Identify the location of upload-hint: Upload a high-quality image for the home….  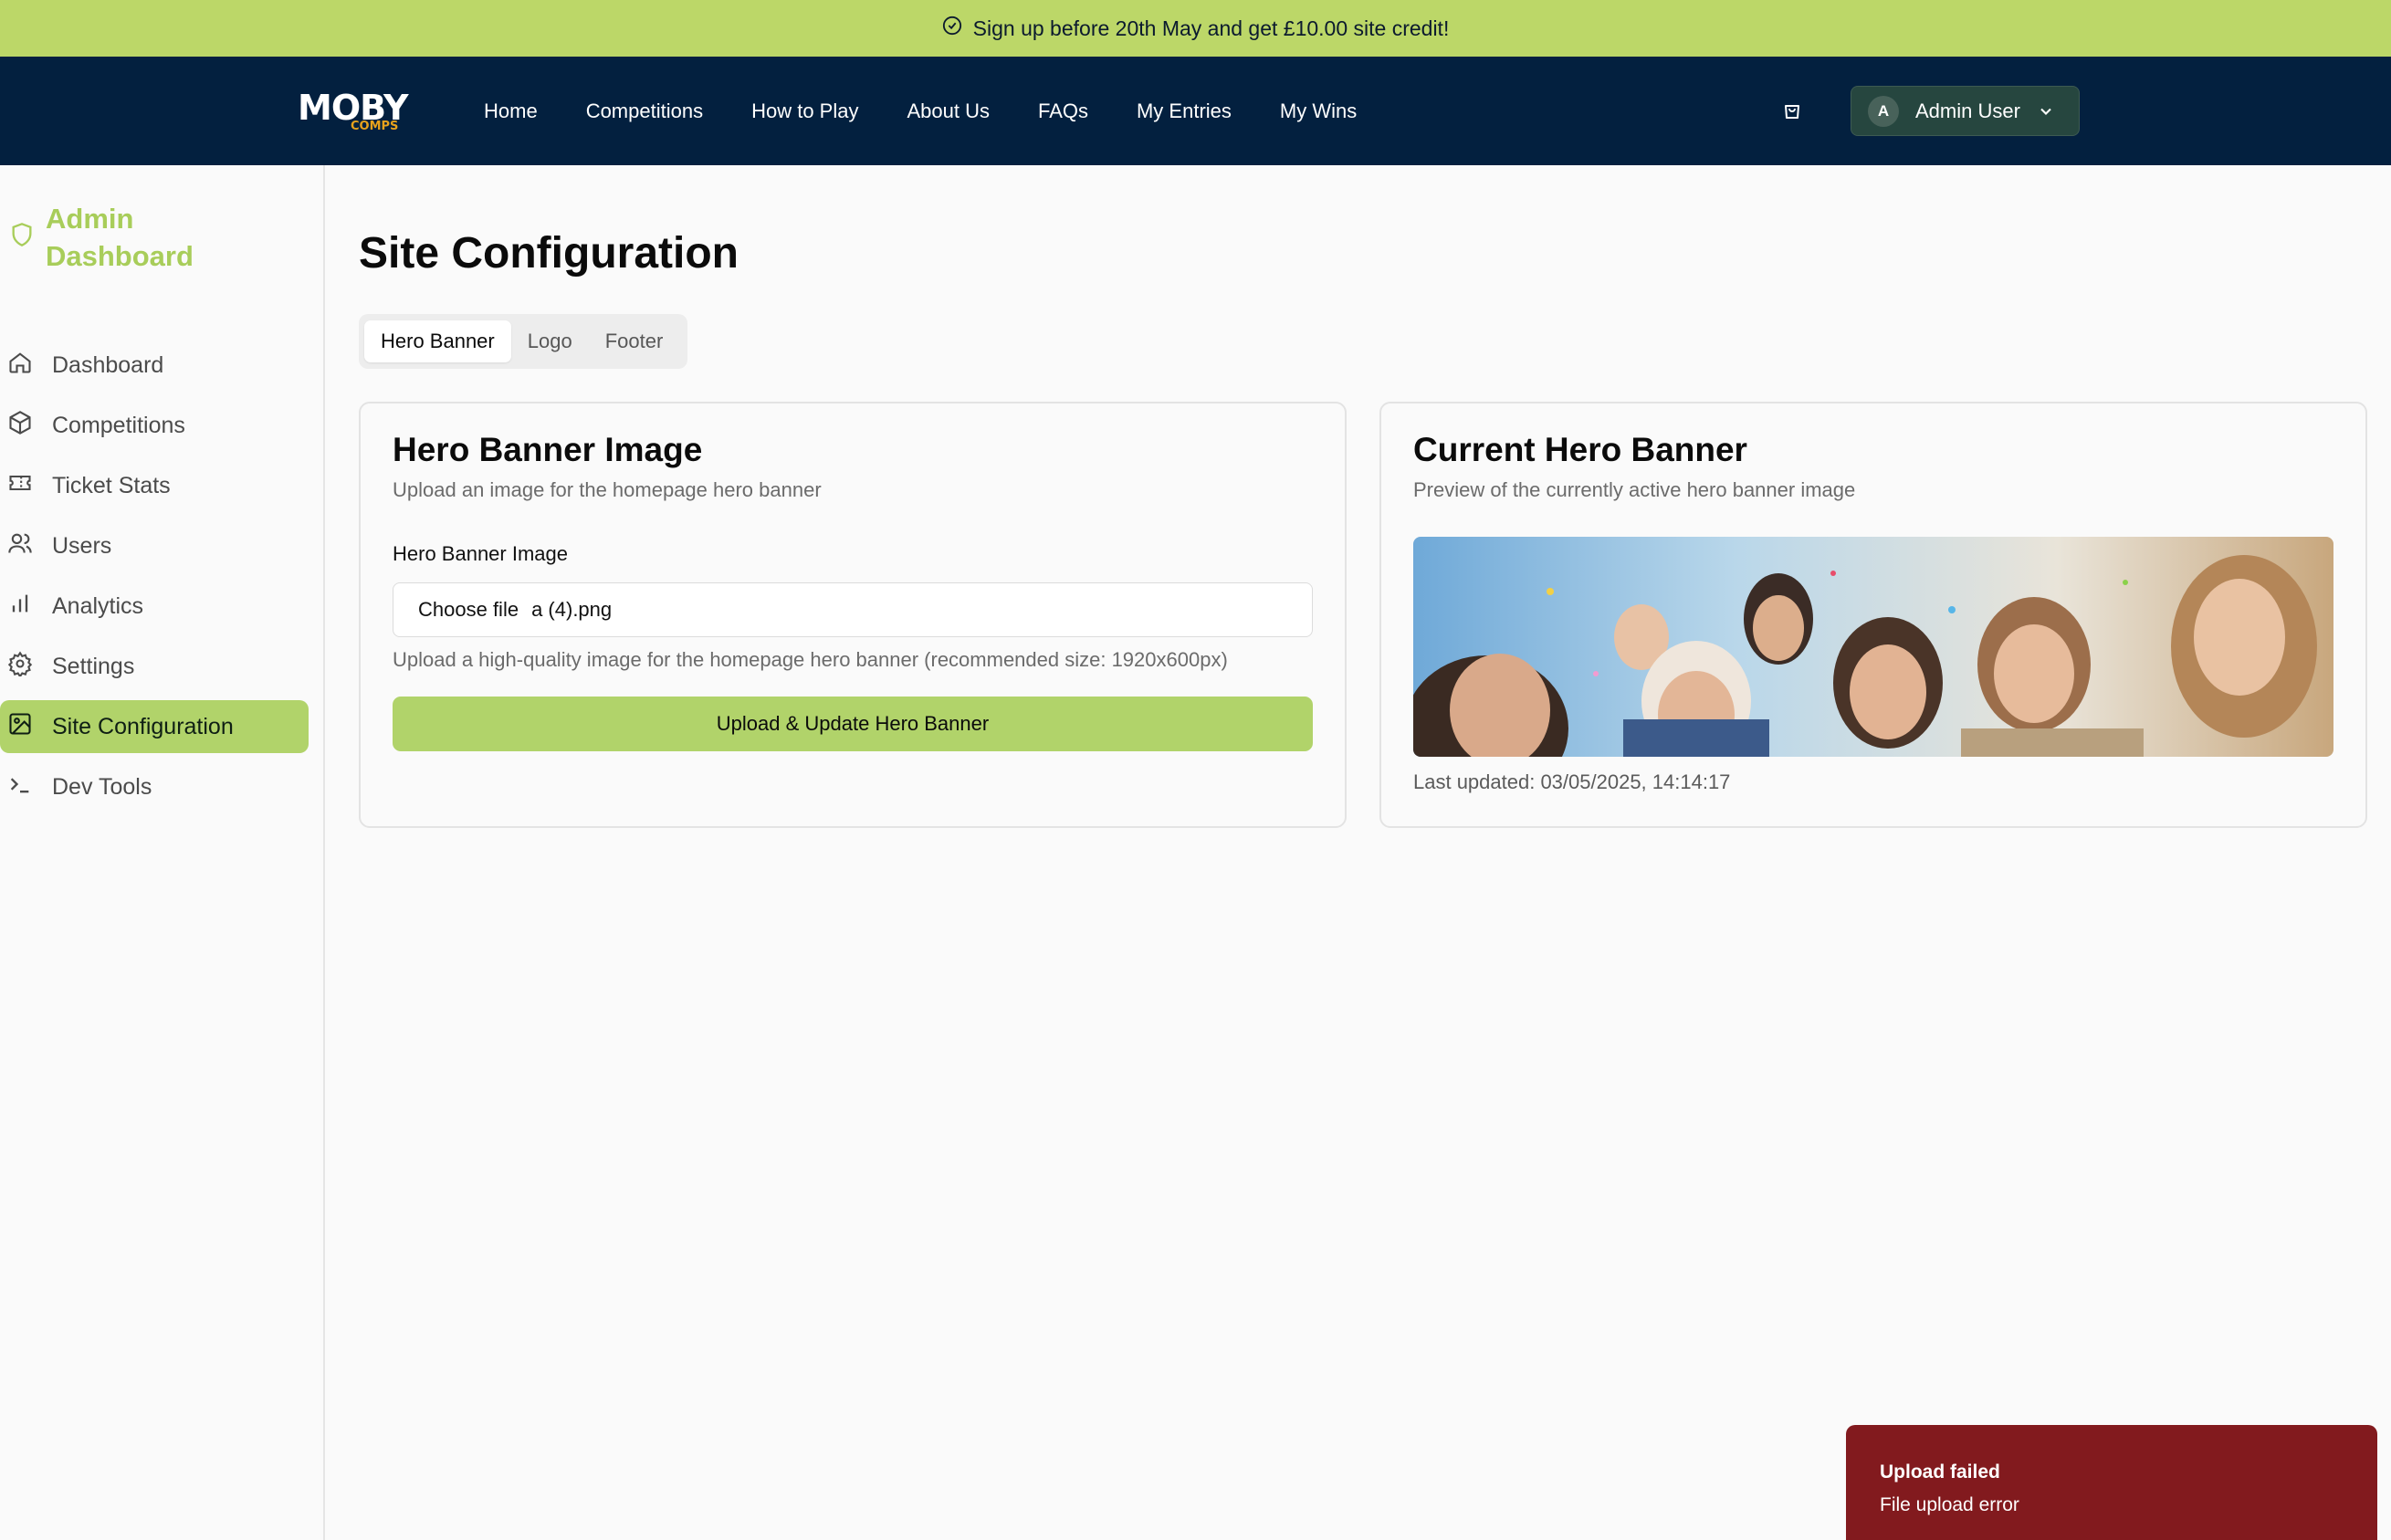
(810, 659).